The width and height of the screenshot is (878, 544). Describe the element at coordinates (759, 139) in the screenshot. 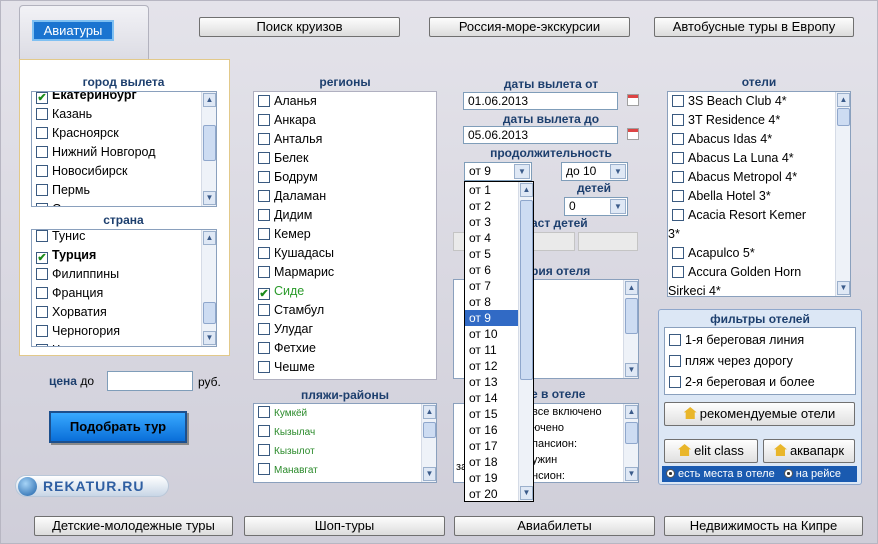

I see `list-item: Abacus Idas 4*` at that location.